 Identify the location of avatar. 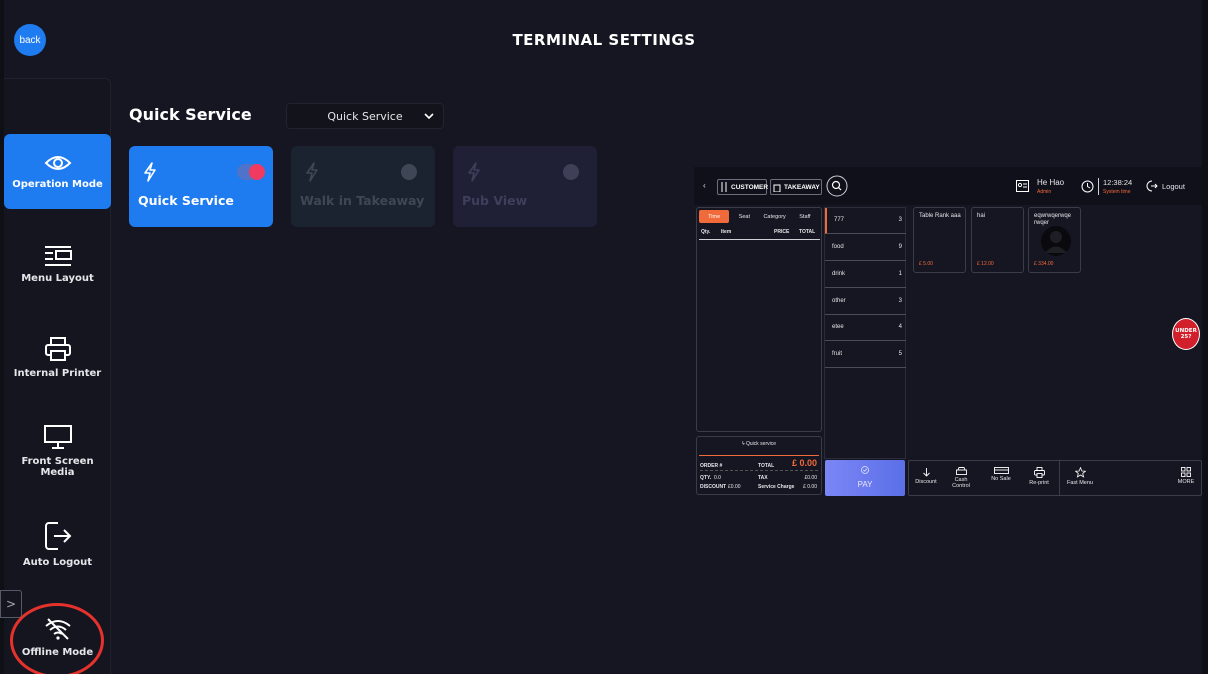
(1056, 241).